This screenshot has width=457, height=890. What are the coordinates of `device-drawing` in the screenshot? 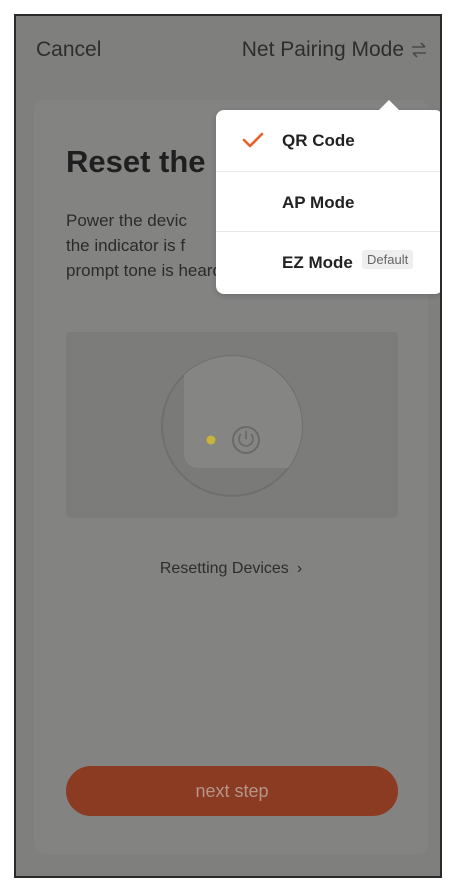 It's located at (232, 426).